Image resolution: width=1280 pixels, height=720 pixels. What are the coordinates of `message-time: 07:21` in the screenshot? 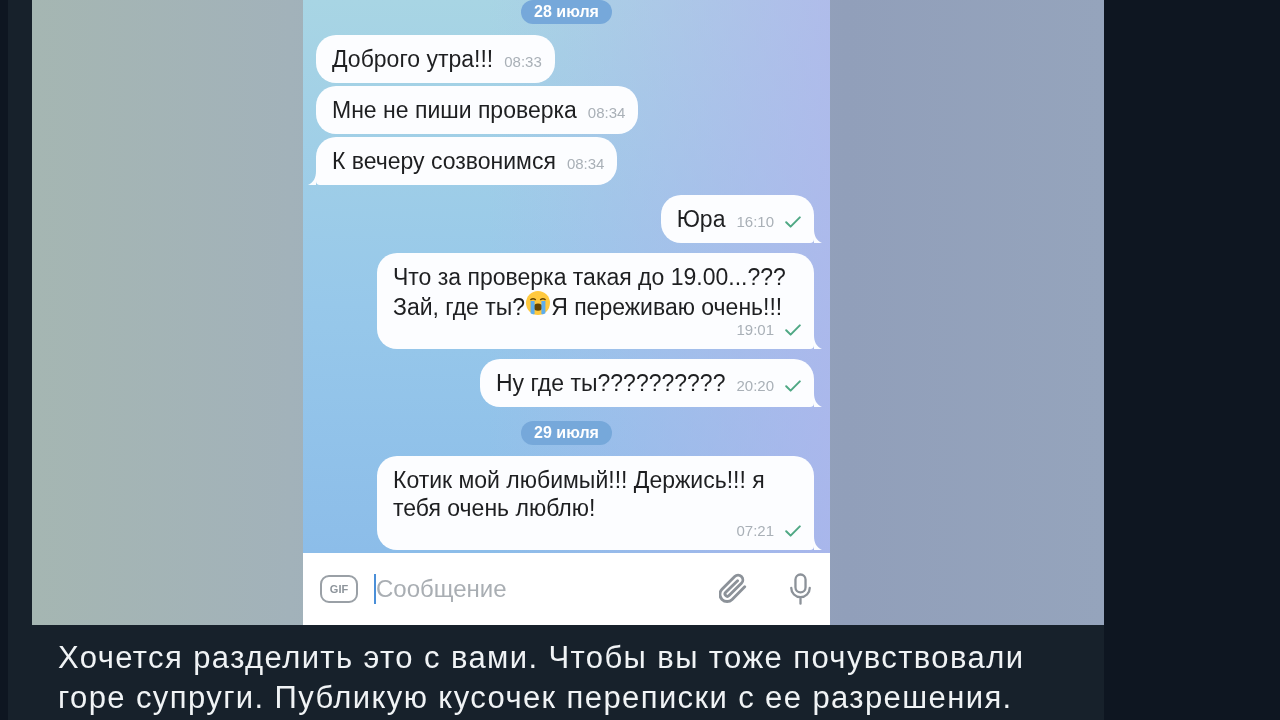 It's located at (755, 531).